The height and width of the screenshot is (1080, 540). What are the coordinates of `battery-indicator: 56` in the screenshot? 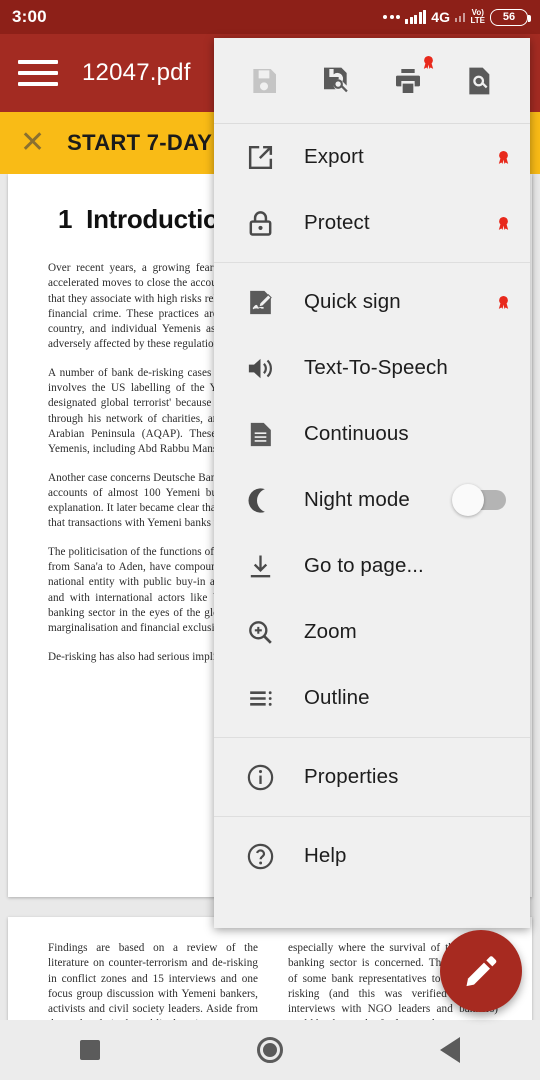 It's located at (510, 17).